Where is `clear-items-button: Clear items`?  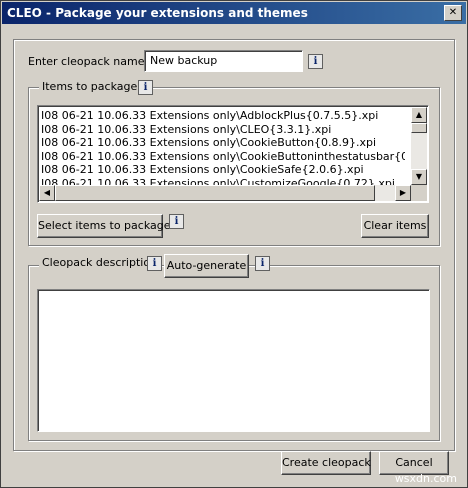 clear-items-button: Clear items is located at coordinates (395, 226).